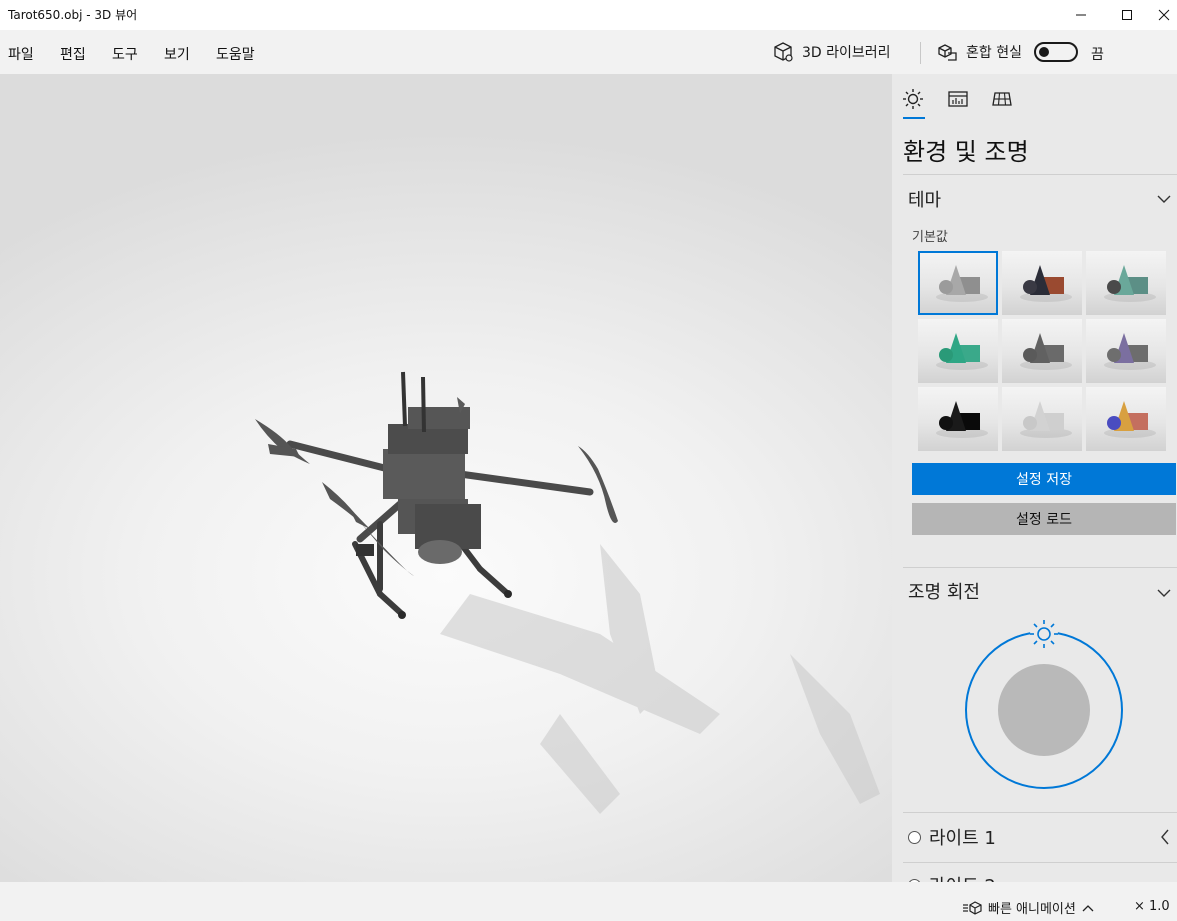 This screenshot has width=1177, height=921. I want to click on grid-icon, so click(1002, 99).